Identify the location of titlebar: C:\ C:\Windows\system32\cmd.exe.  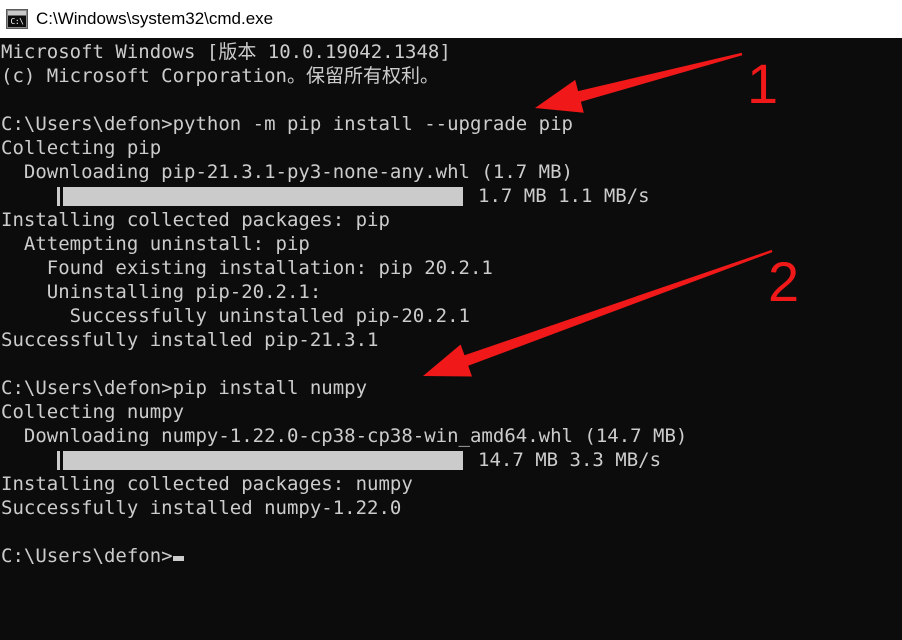
(451, 19).